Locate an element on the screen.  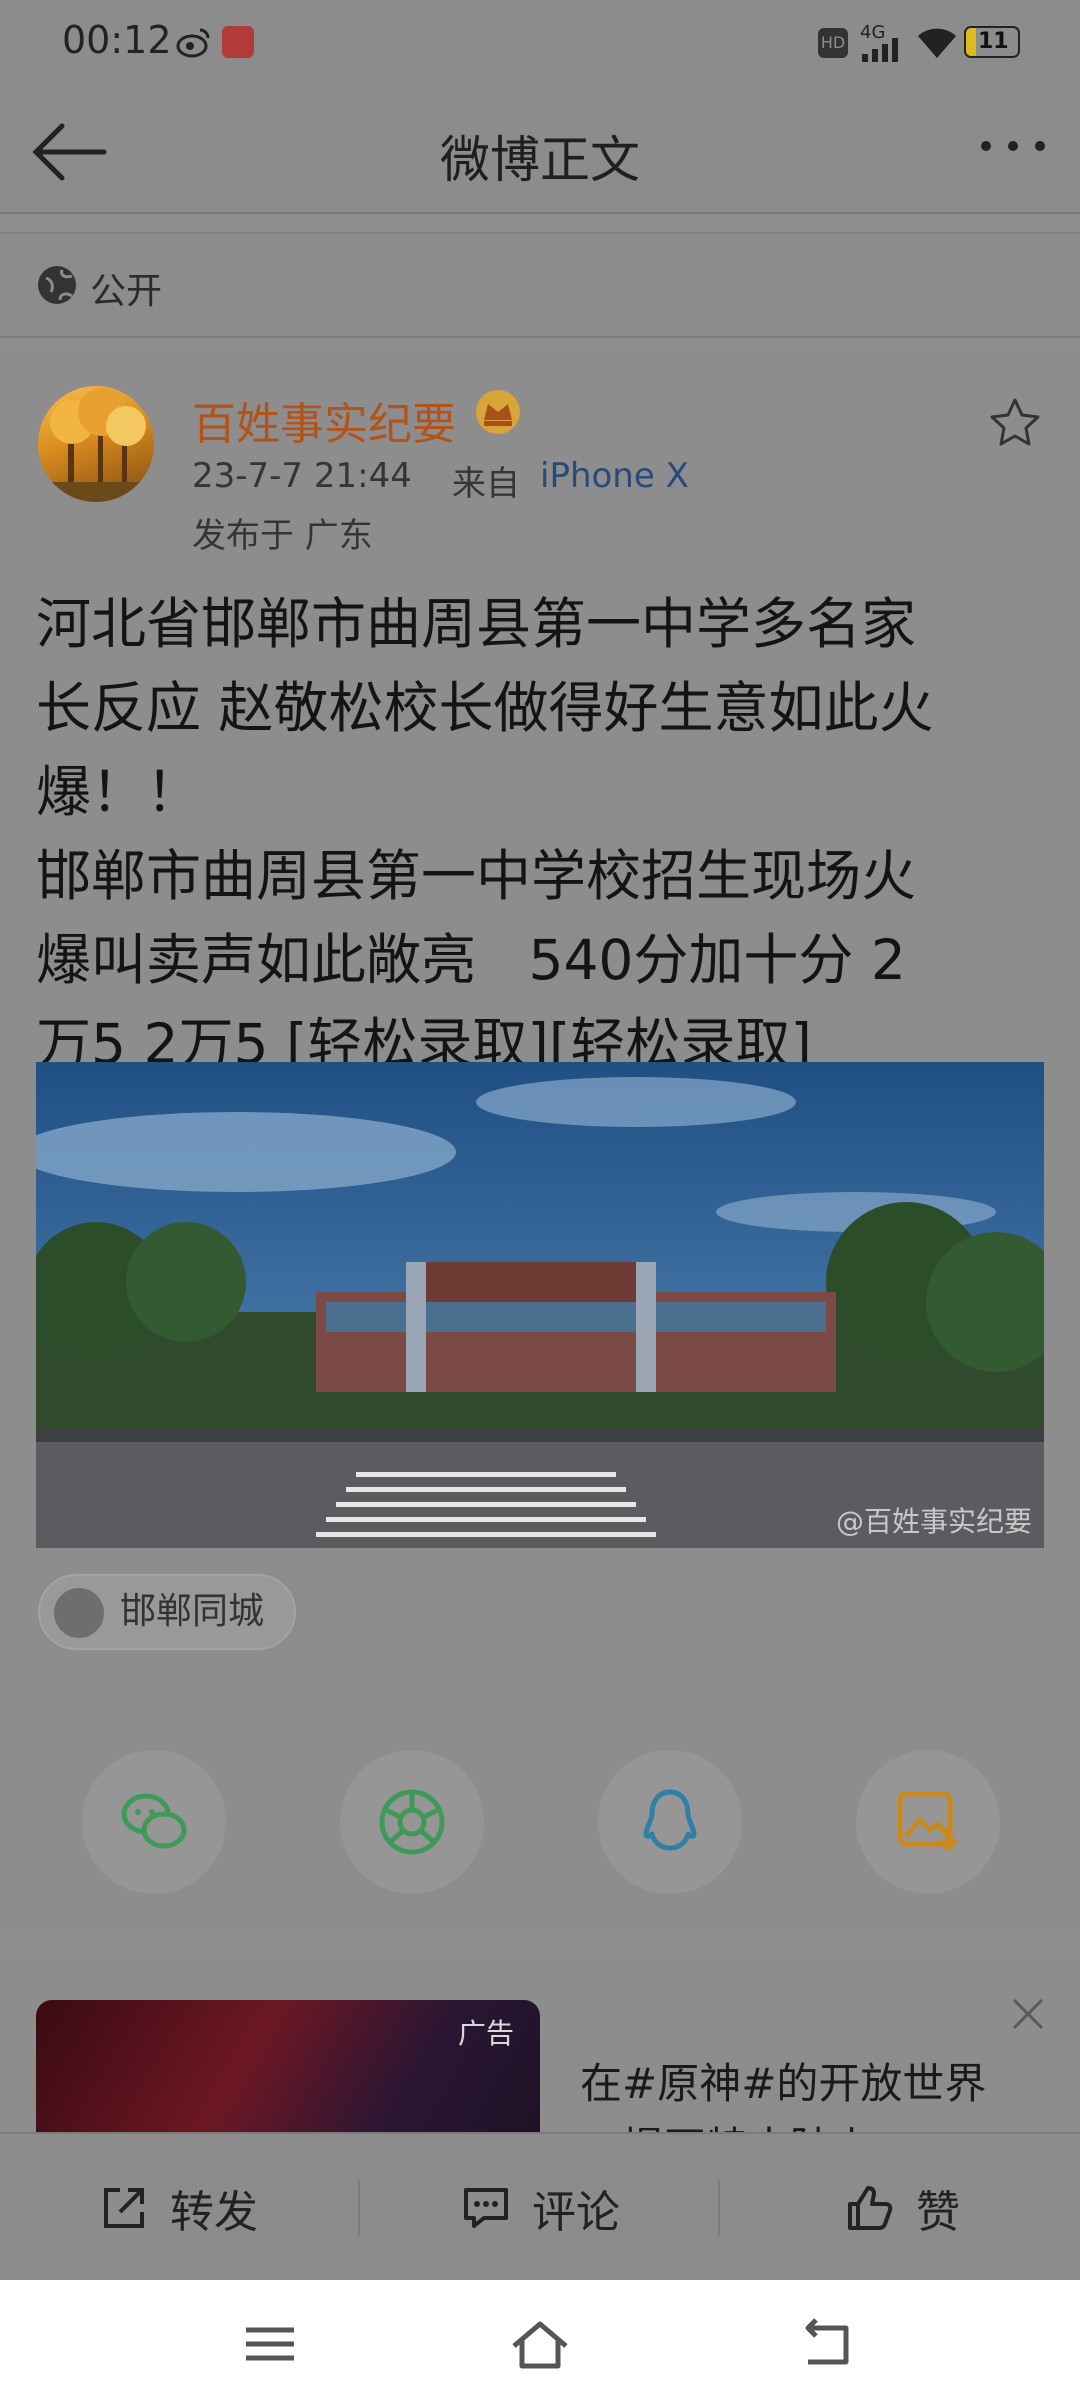
like-button: 赞 is located at coordinates (902, 2208).